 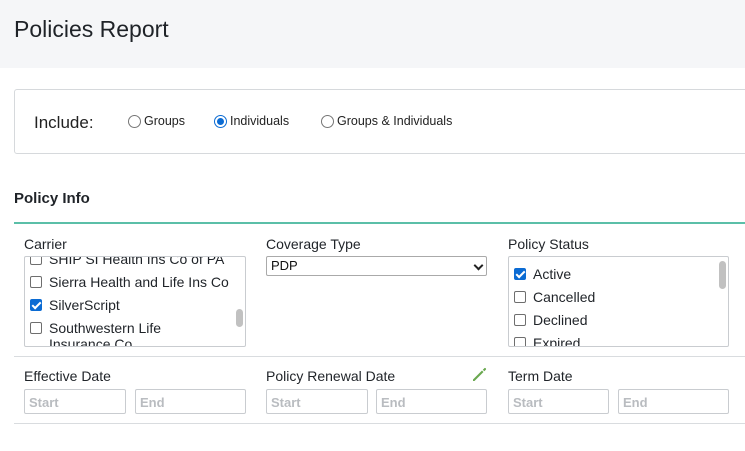 I want to click on radio-individuals: Individuals, so click(x=251, y=121).